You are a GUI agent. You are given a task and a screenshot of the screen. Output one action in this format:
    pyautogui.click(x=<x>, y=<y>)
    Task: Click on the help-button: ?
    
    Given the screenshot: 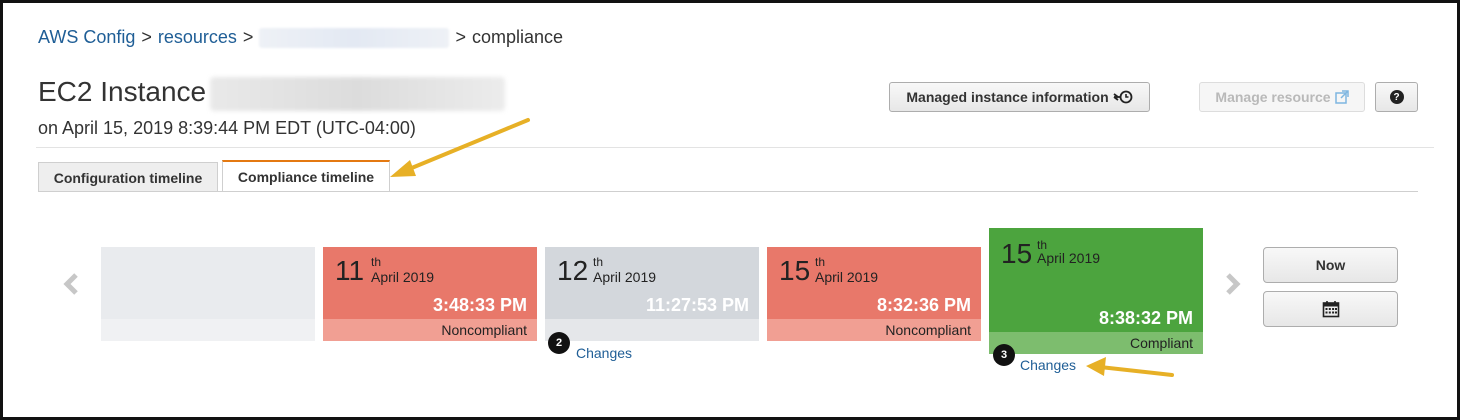 What is the action you would take?
    pyautogui.click(x=1396, y=97)
    